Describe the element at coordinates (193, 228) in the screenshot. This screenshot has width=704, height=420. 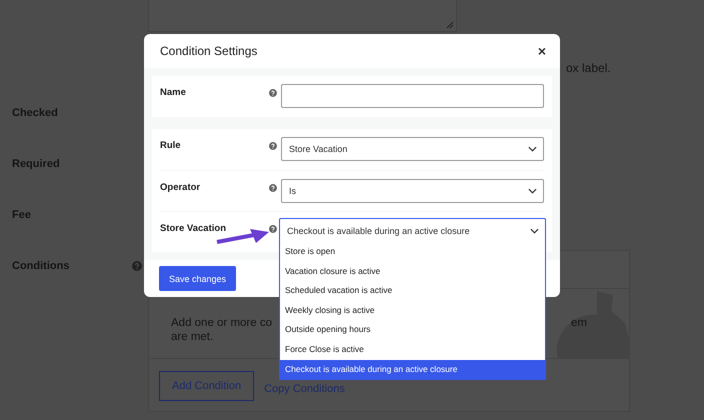
I see `field-label: Store Vacation` at that location.